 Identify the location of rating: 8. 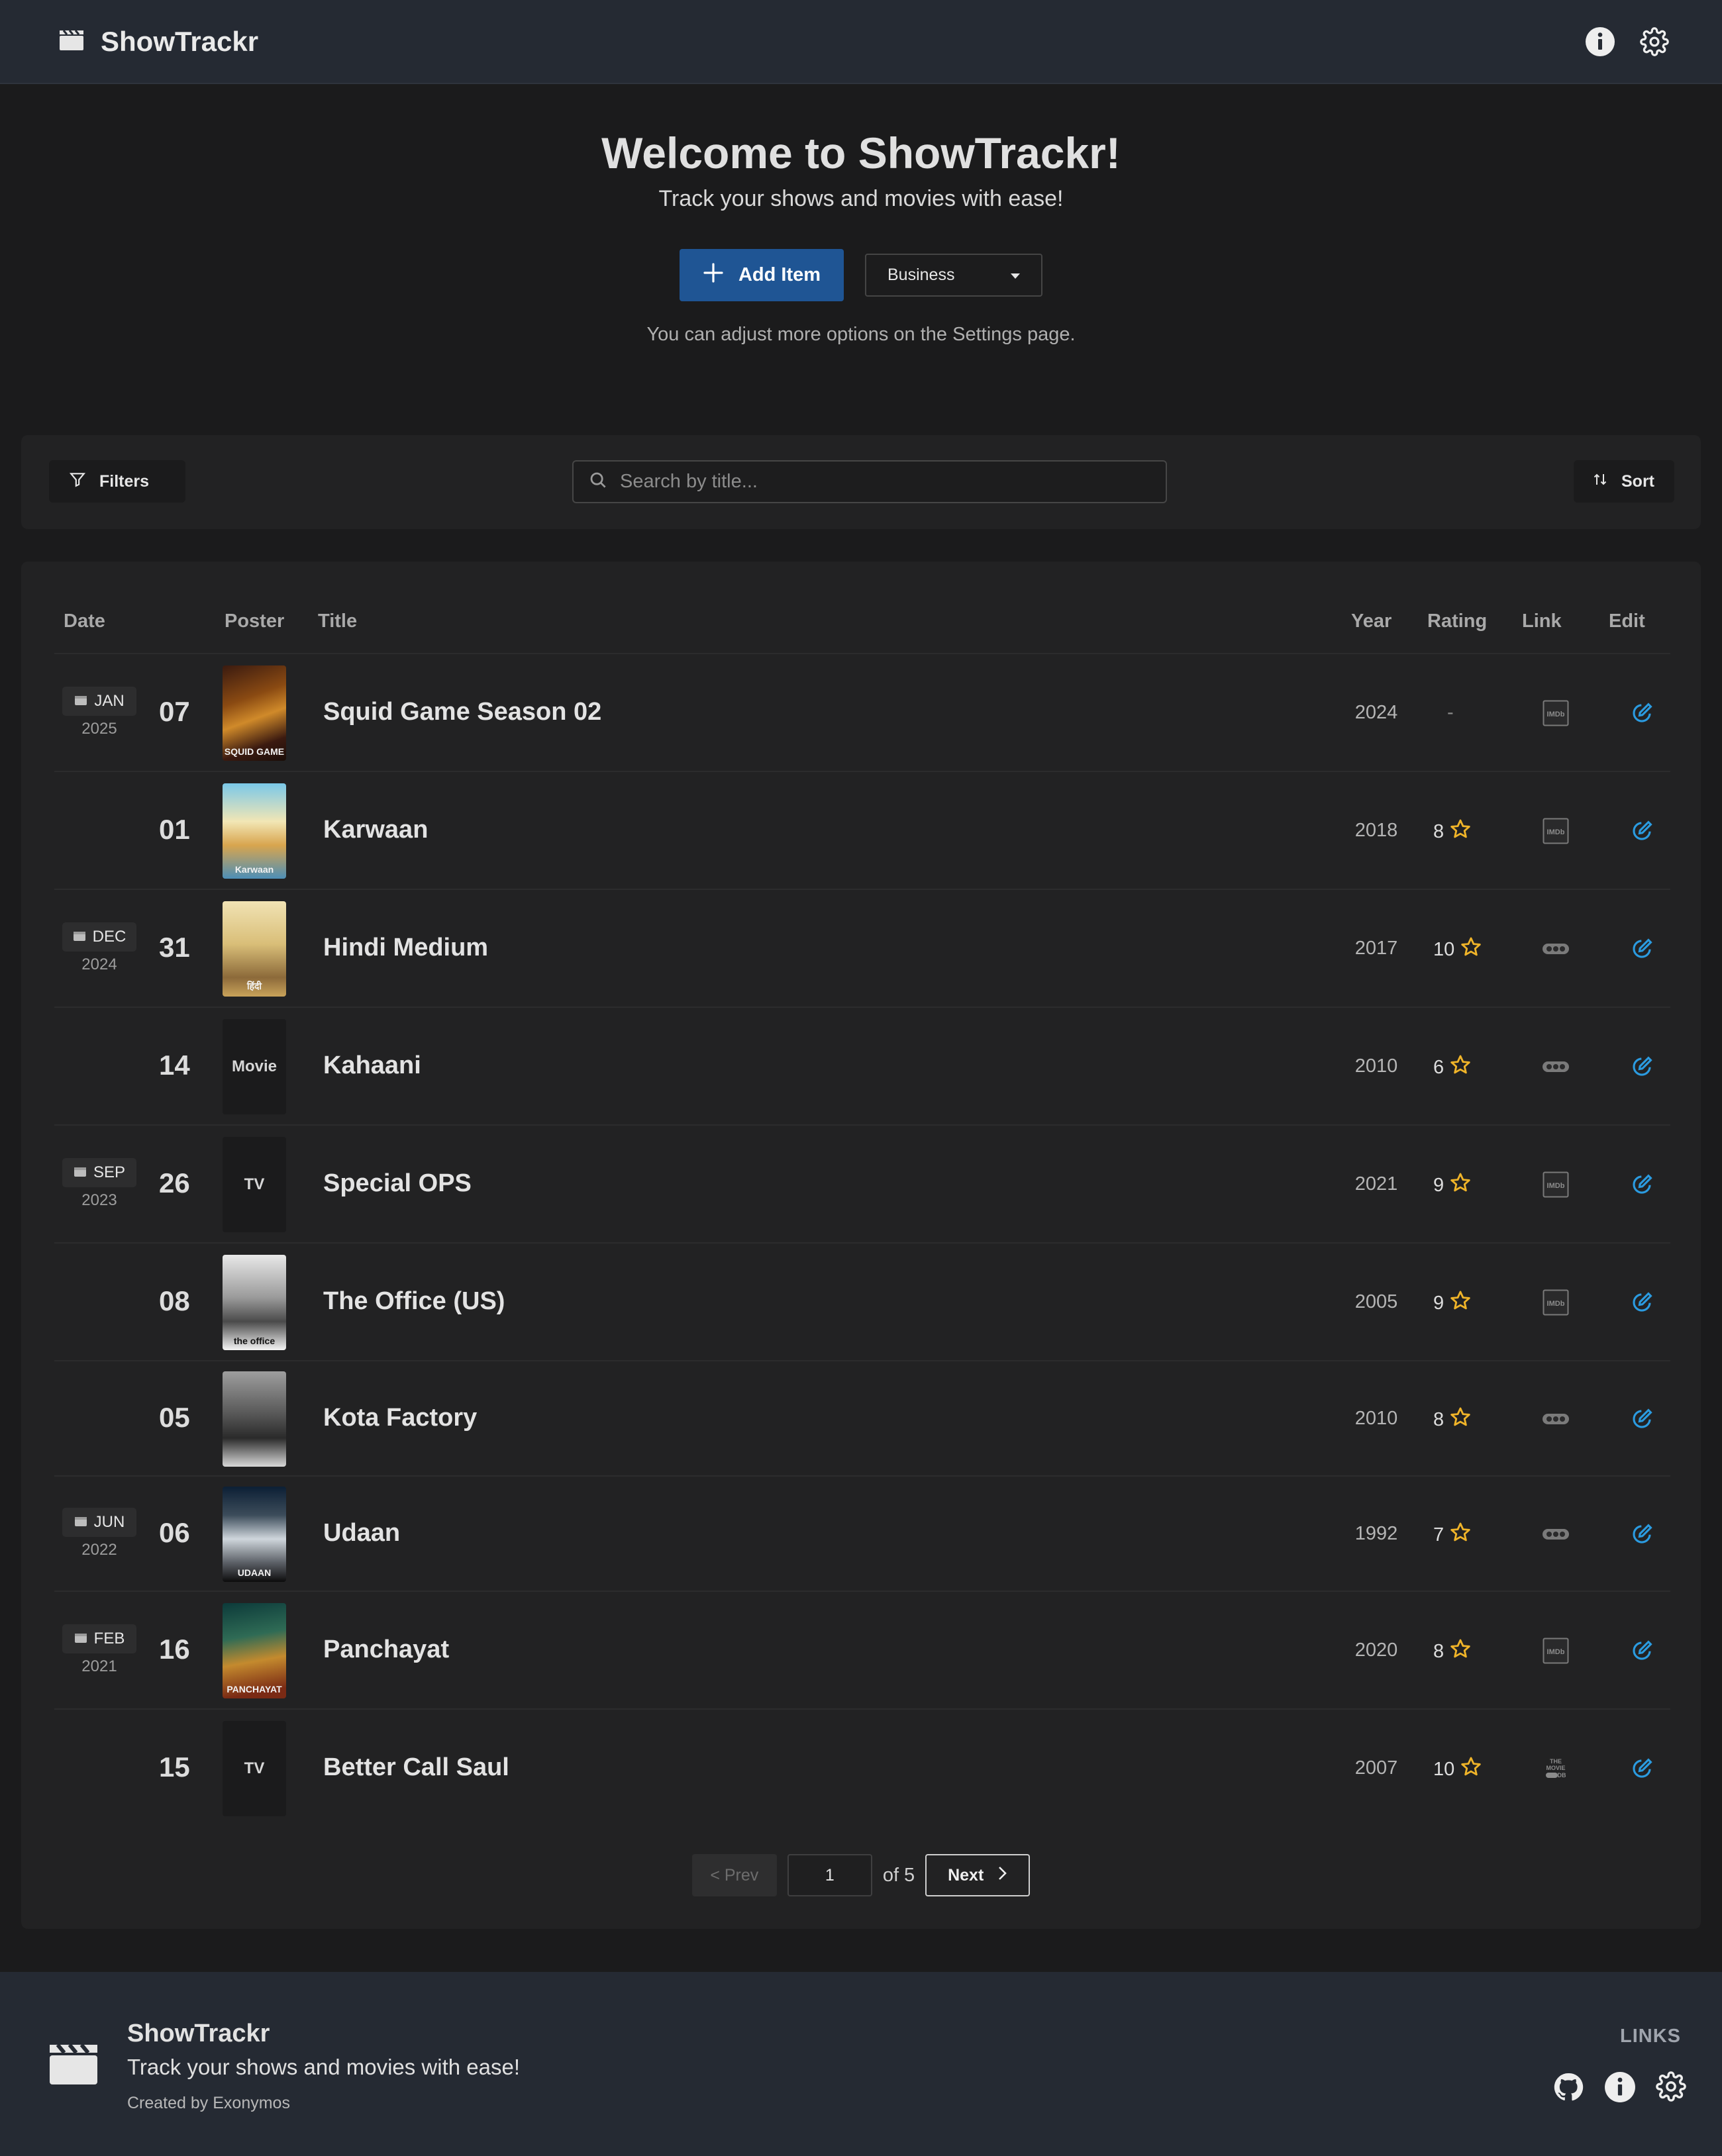
(1452, 1420).